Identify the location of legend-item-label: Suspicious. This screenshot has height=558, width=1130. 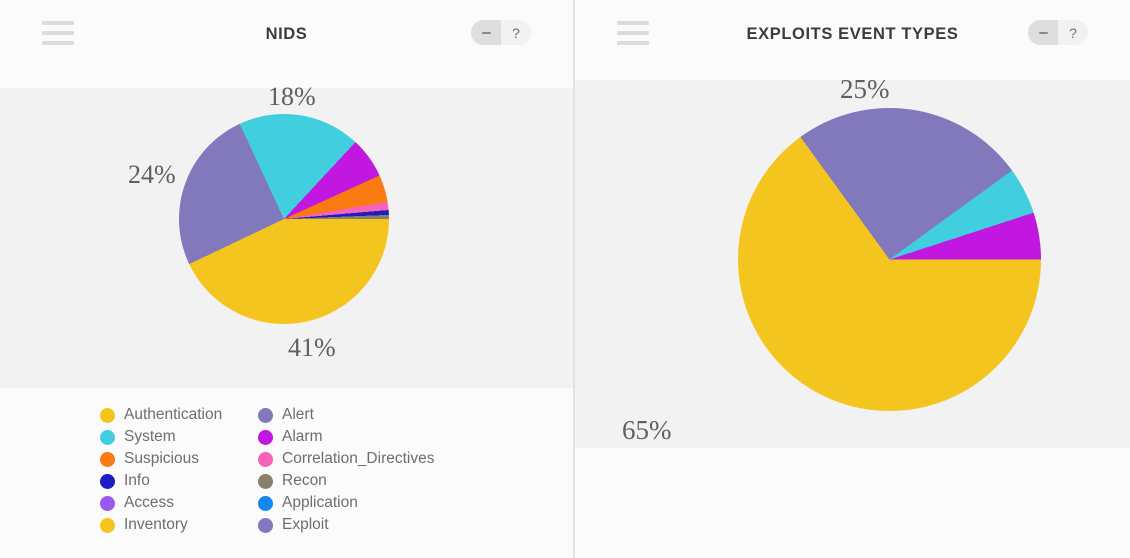
(161, 458).